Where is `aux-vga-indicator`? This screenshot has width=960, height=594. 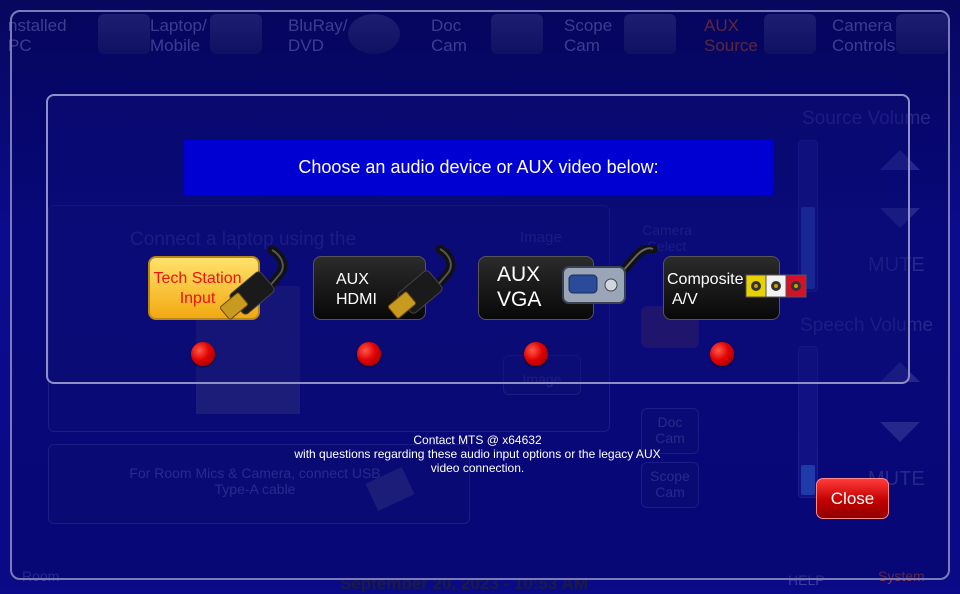
aux-vga-indicator is located at coordinates (536, 354).